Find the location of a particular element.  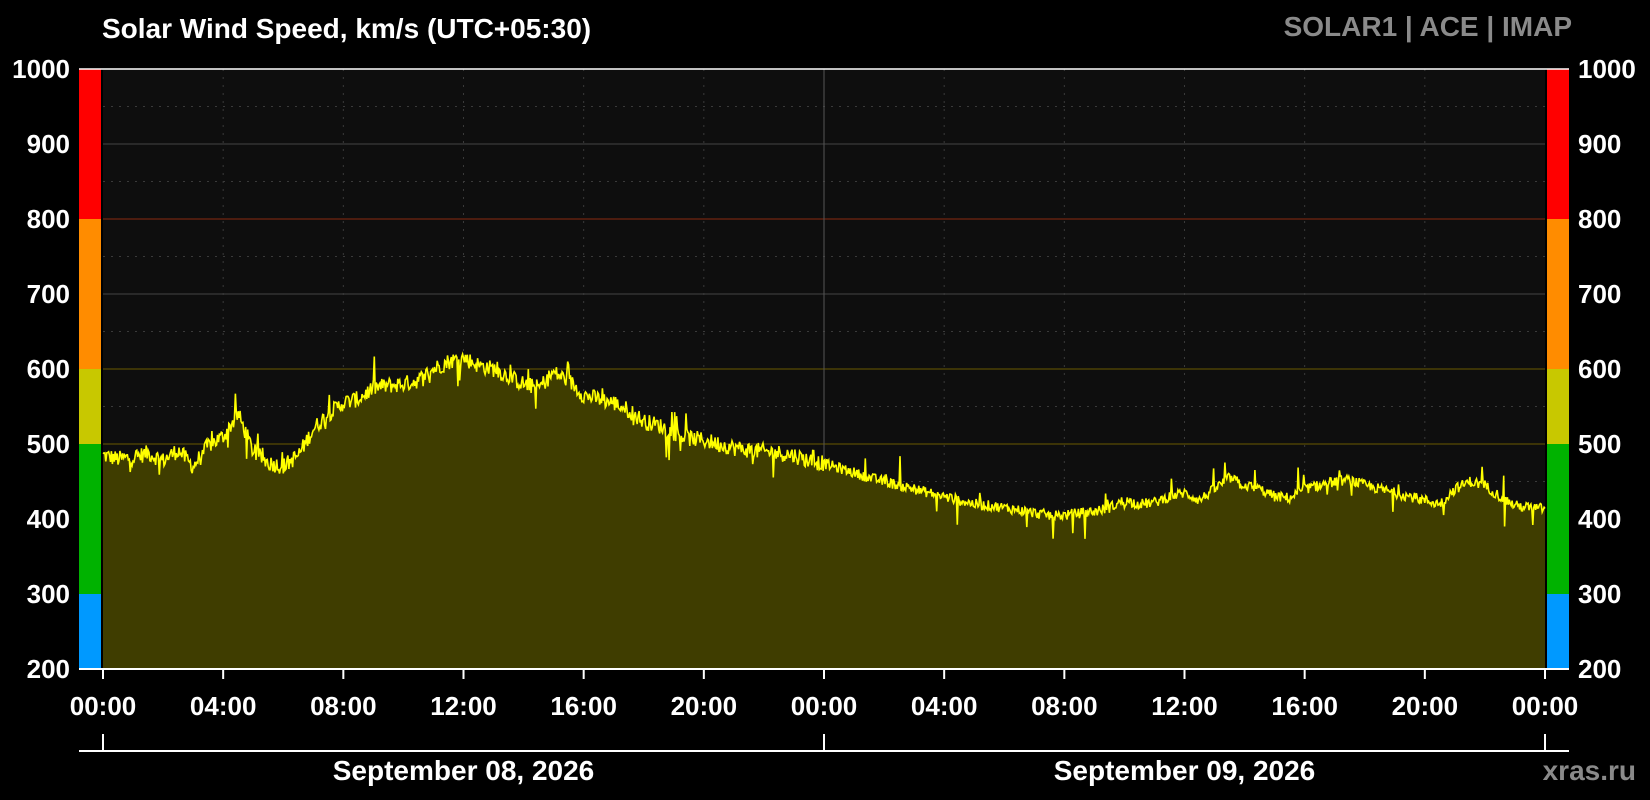

data-sources-label: SOLAR1 | ACE | IMAP is located at coordinates (1428, 26).